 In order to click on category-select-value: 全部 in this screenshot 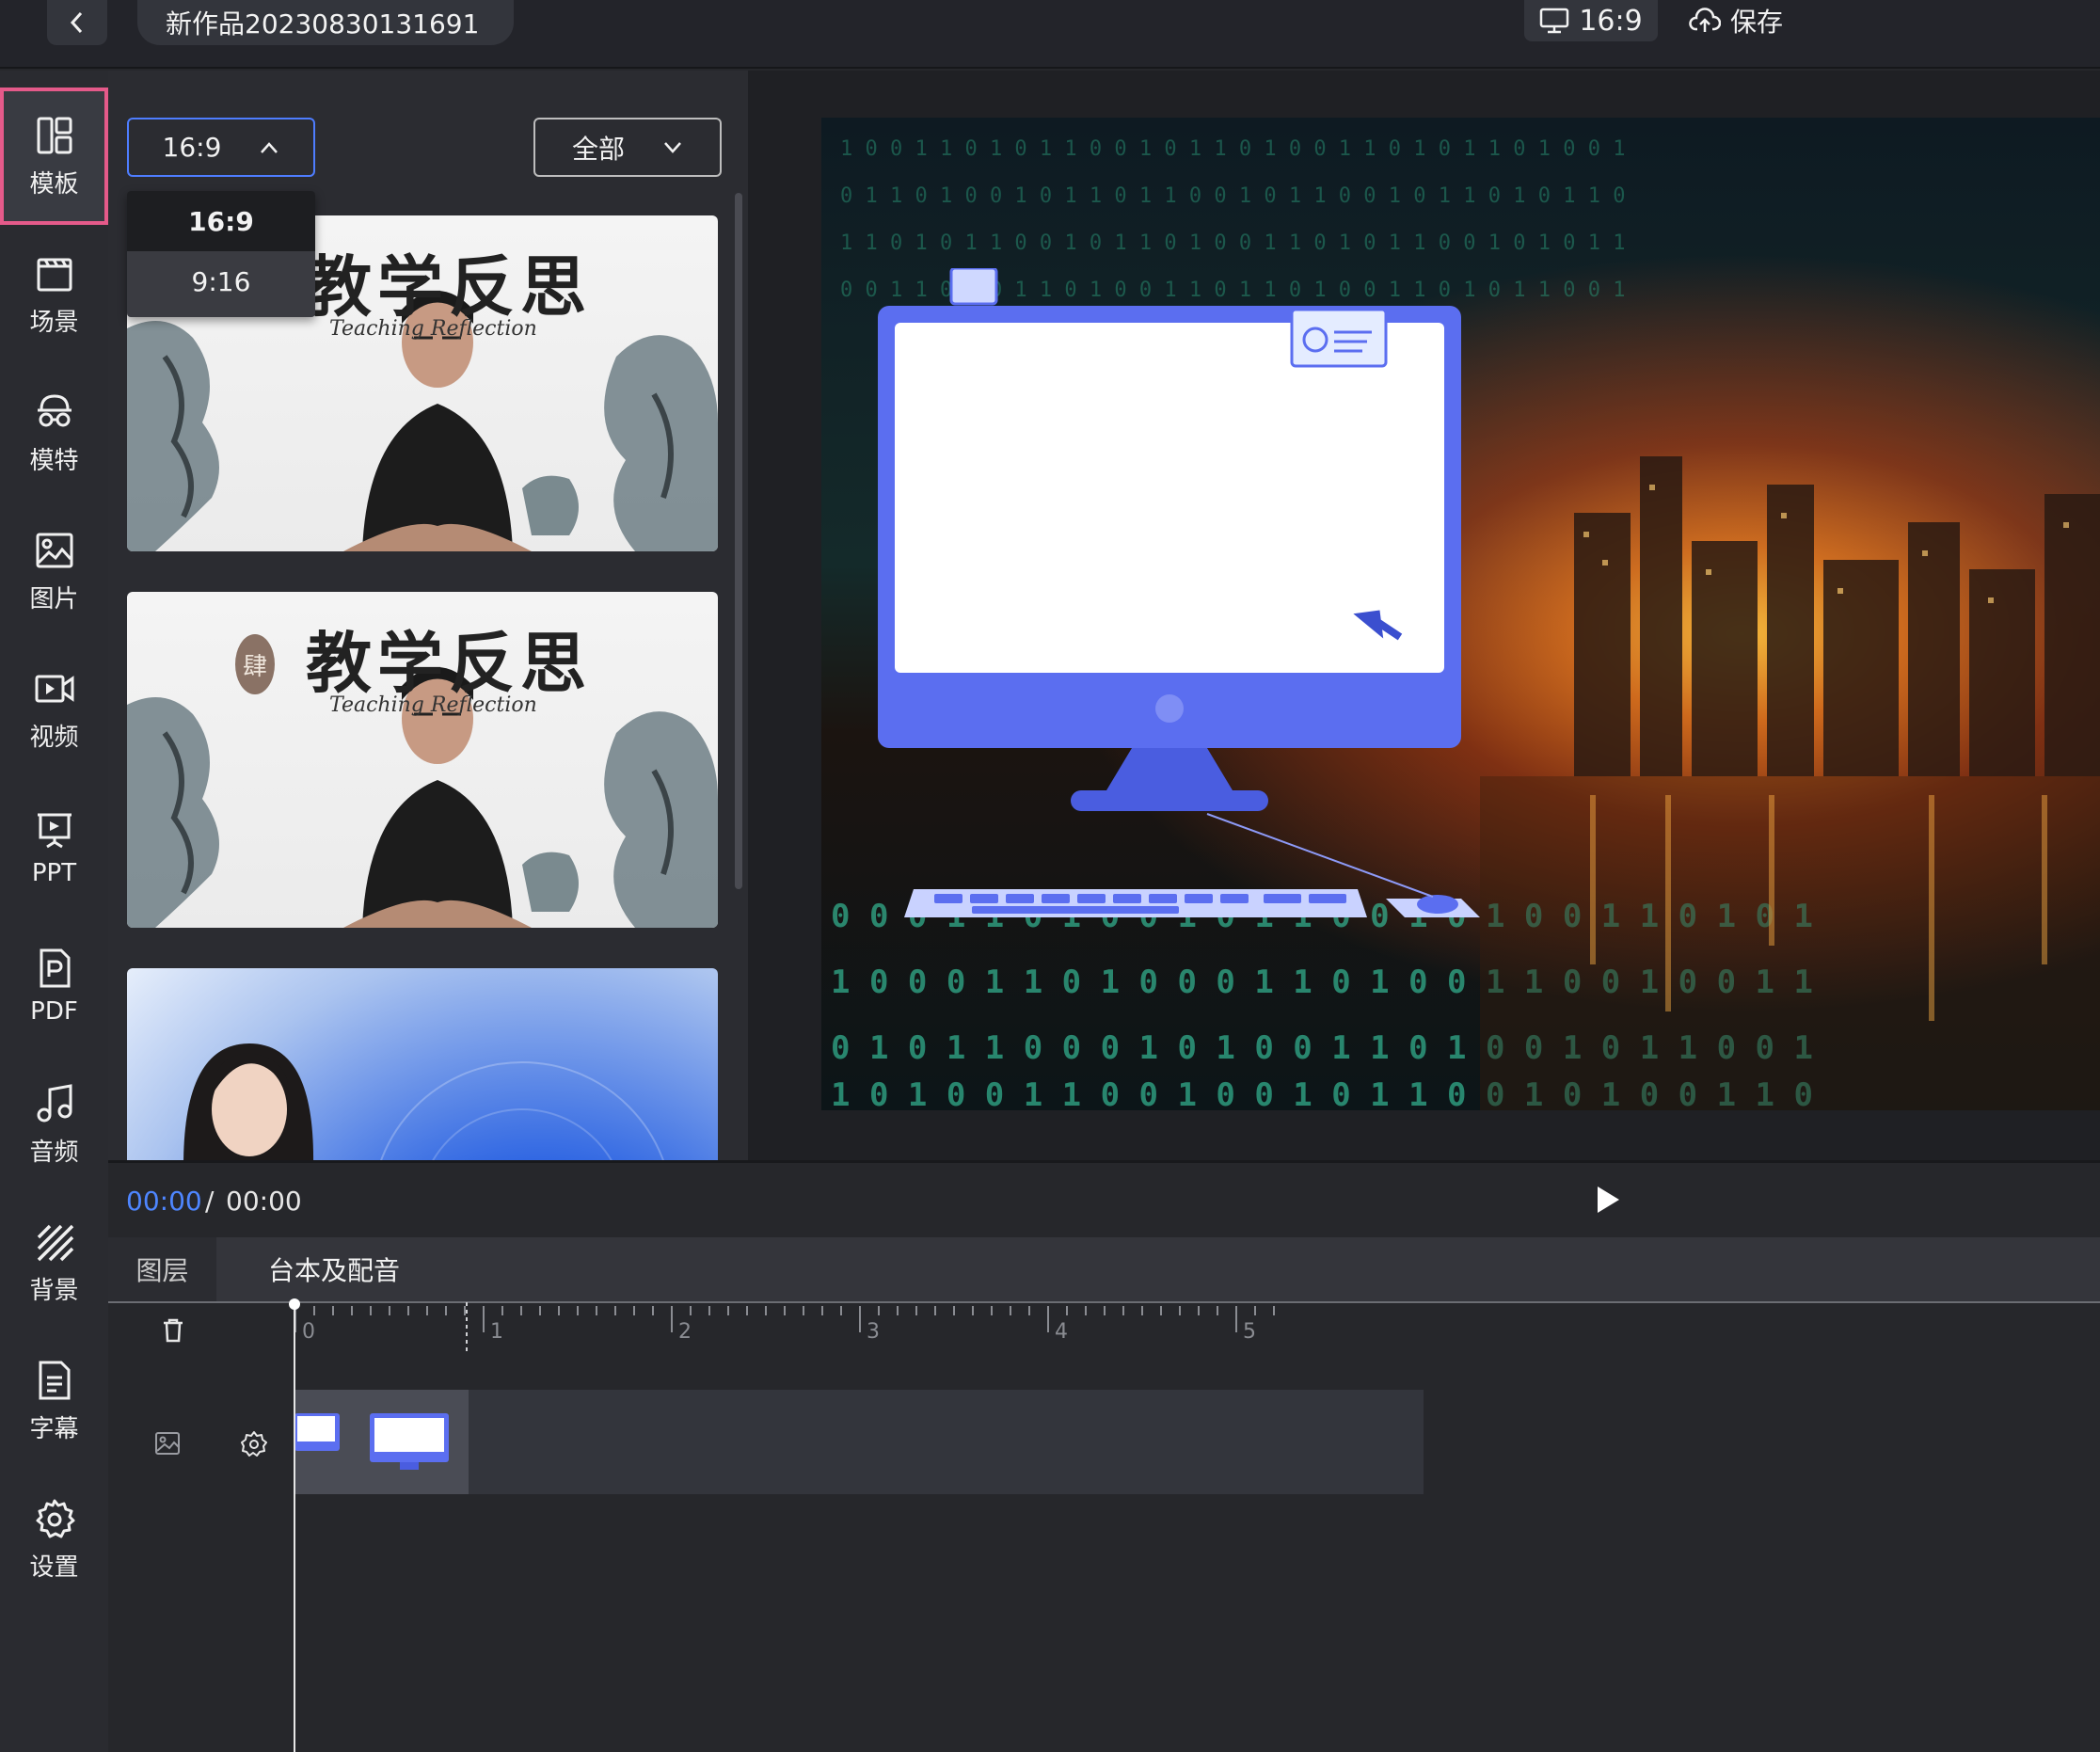, I will do `click(598, 149)`.